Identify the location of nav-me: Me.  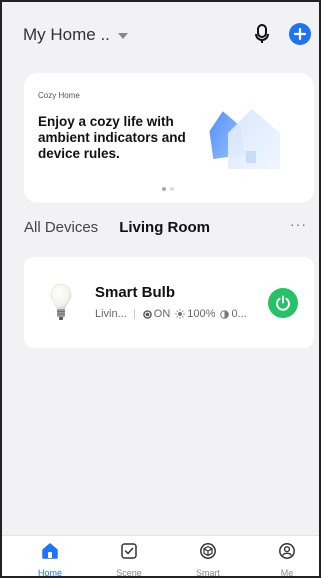
(287, 560).